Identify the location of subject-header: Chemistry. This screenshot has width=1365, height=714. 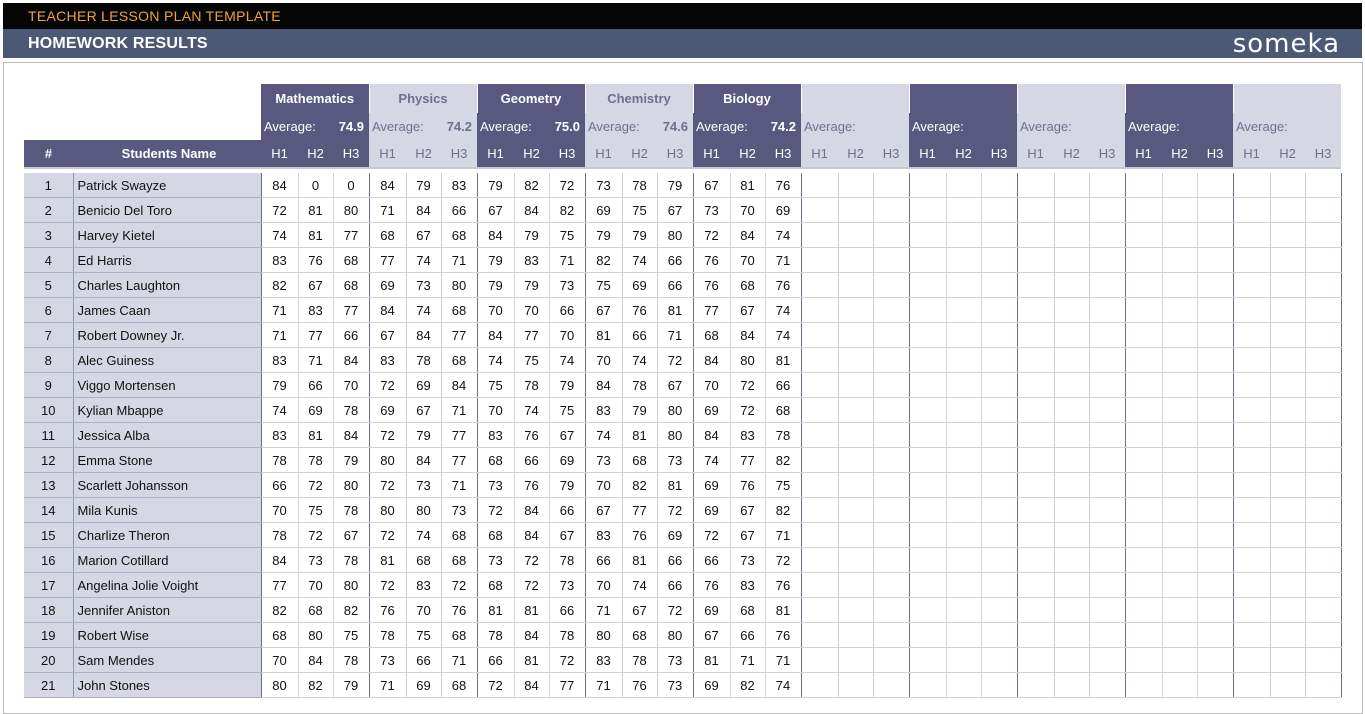
(639, 98).